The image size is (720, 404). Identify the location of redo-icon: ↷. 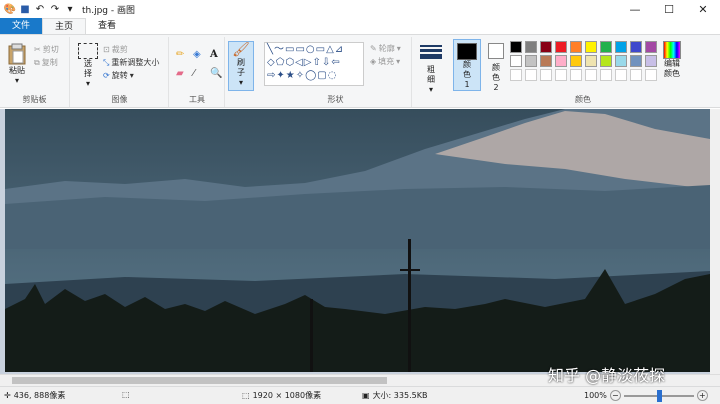
(55, 9).